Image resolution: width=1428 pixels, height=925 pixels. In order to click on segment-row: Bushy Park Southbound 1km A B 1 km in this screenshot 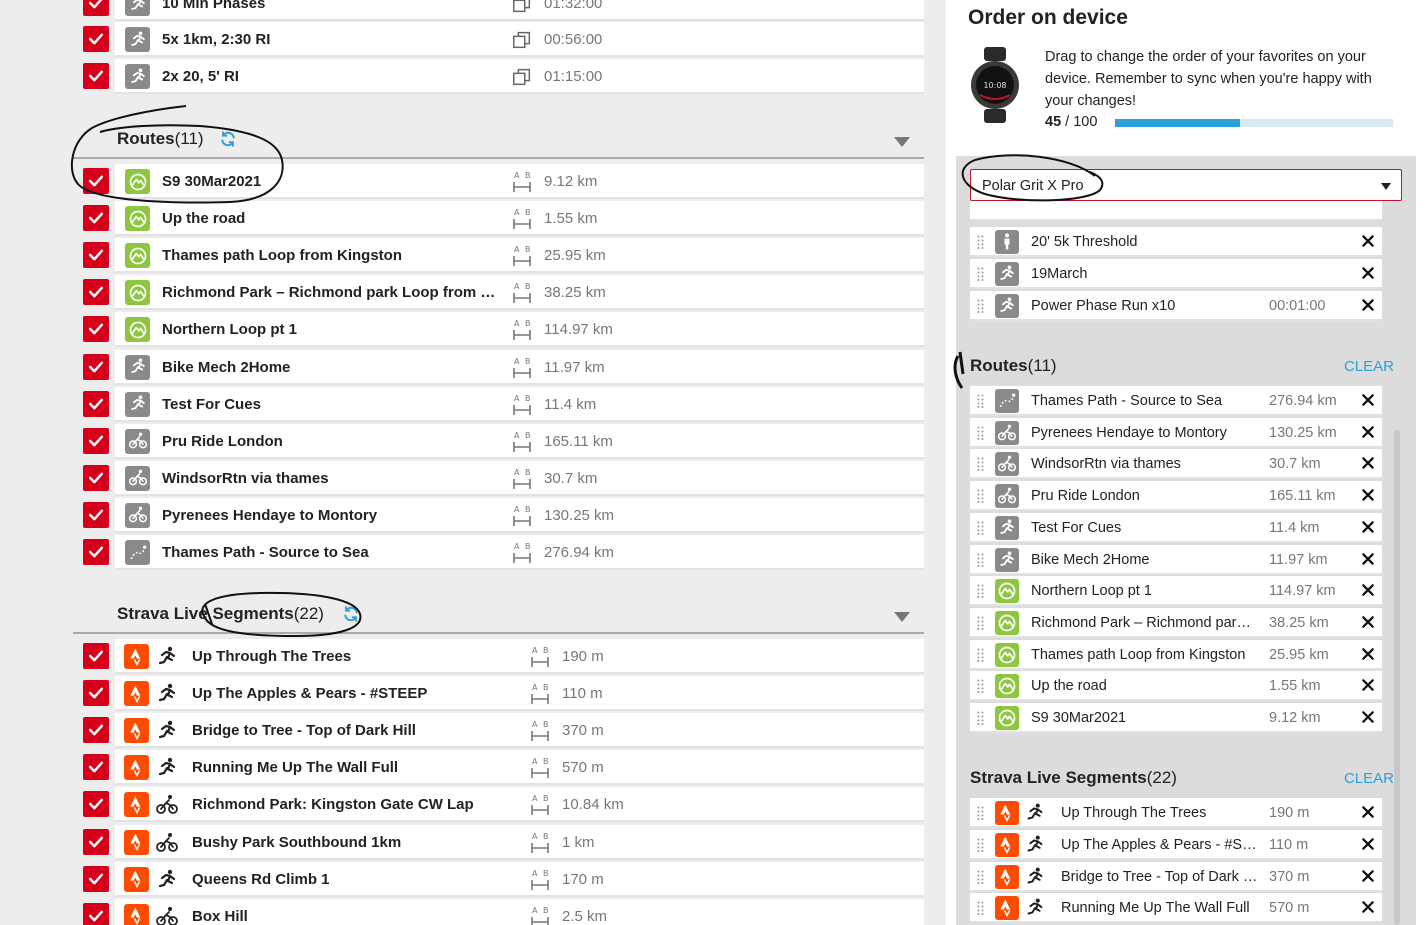, I will do `click(502, 842)`.